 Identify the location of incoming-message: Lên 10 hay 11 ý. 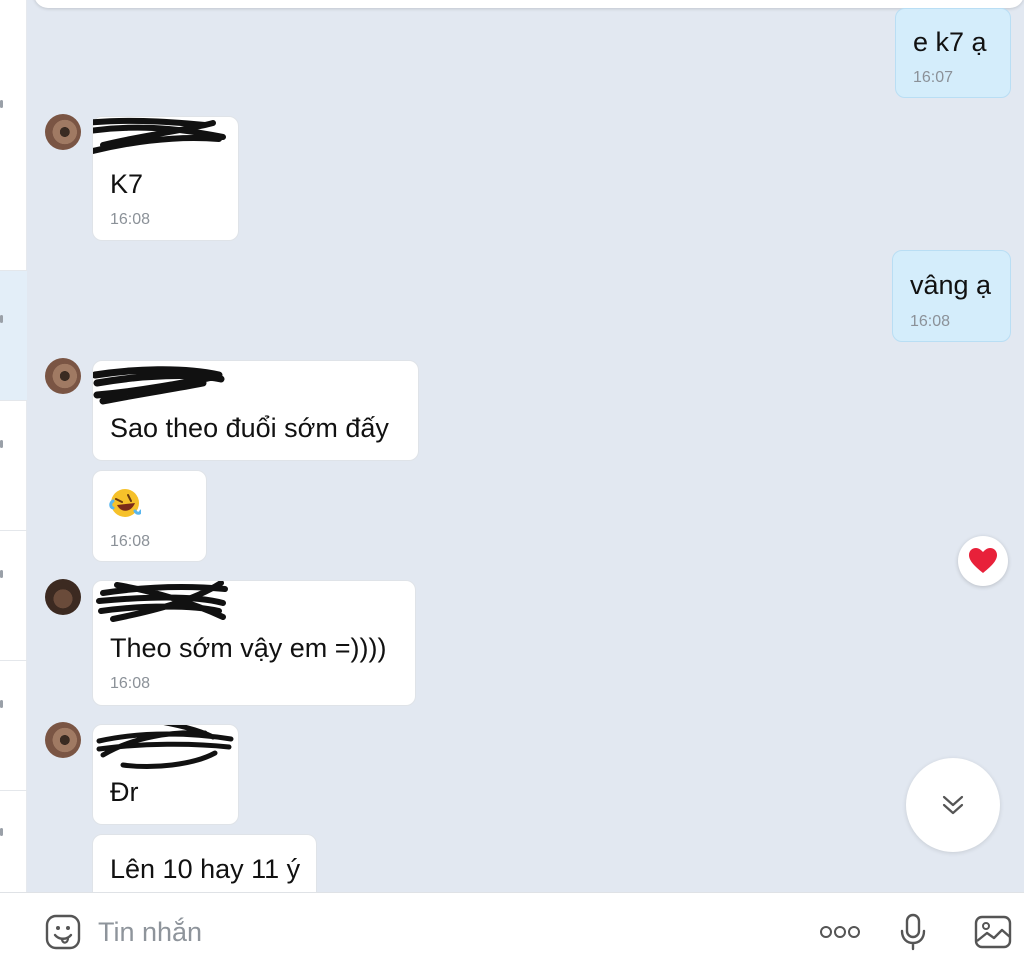
(204, 863).